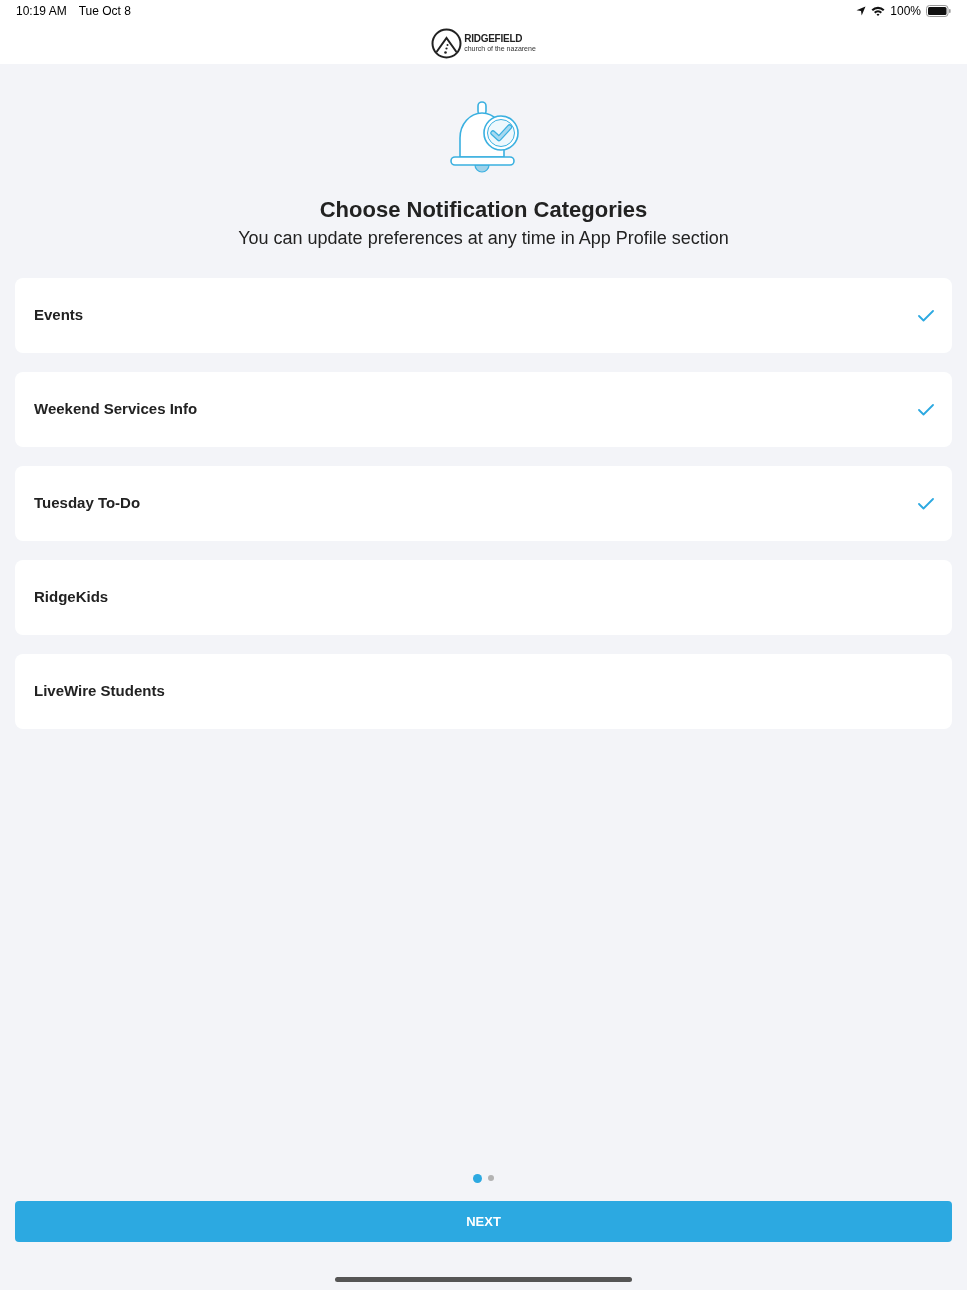  Describe the element at coordinates (104, 11) in the screenshot. I see `status-date: Tue Oct 8` at that location.